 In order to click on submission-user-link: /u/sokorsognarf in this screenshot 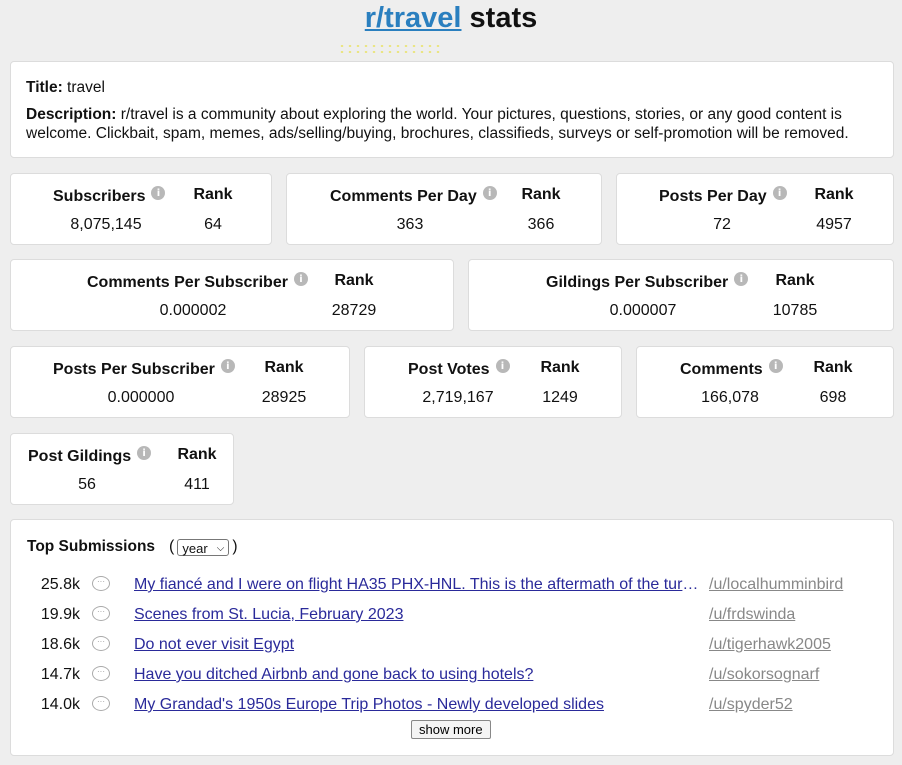, I will do `click(764, 675)`.